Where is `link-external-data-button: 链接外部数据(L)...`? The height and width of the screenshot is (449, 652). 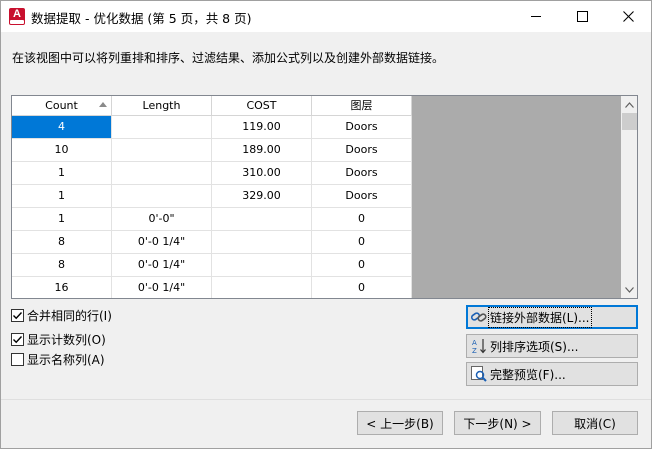
link-external-data-button: 链接外部数据(L)... is located at coordinates (552, 317).